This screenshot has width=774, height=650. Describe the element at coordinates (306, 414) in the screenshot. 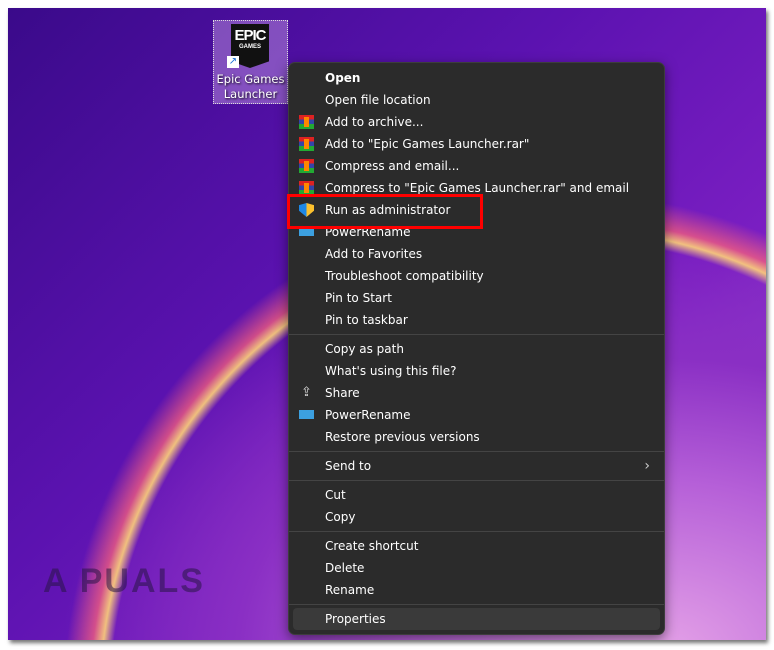

I see `powerrename-icon` at that location.